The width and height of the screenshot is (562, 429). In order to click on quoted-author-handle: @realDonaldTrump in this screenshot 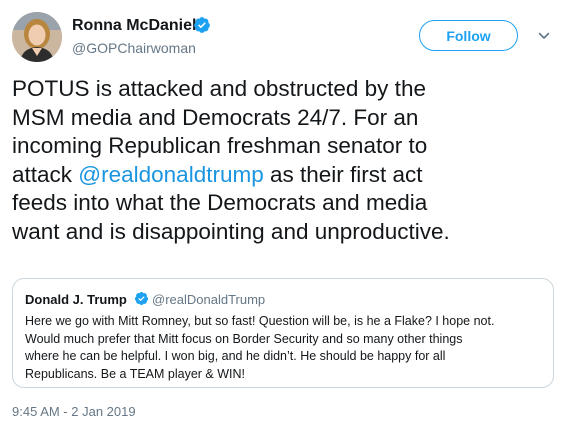, I will do `click(208, 299)`.